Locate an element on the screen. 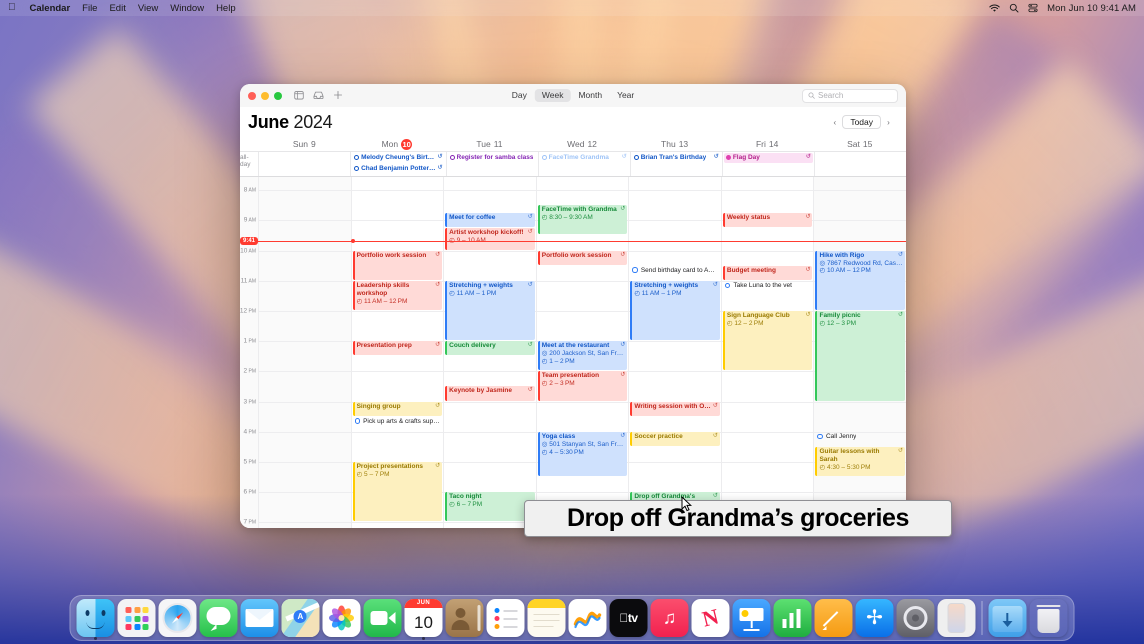 This screenshot has height=644, width=1144. maps-icon: A is located at coordinates (300, 618).